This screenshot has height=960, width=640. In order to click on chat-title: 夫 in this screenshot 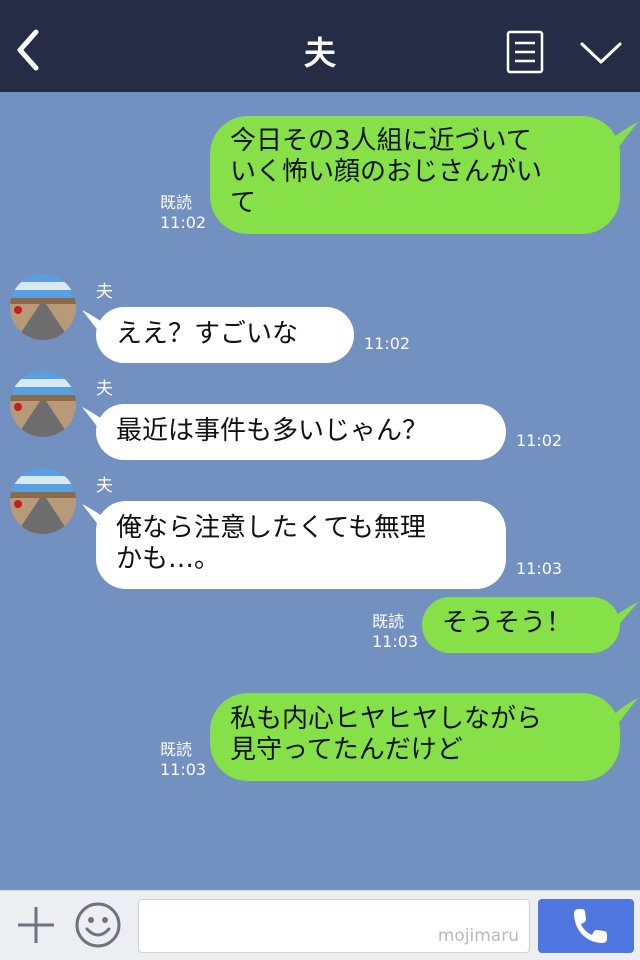, I will do `click(319, 53)`.